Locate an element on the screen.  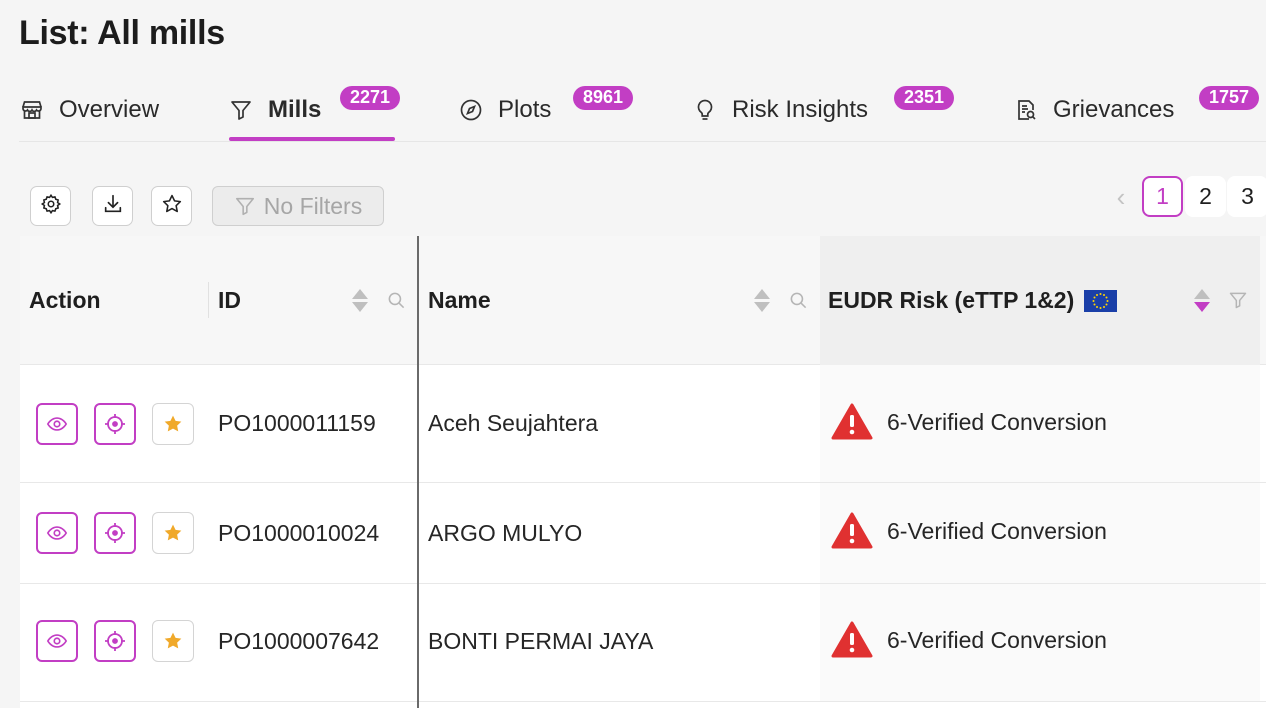
favorite-button is located at coordinates (171, 206).